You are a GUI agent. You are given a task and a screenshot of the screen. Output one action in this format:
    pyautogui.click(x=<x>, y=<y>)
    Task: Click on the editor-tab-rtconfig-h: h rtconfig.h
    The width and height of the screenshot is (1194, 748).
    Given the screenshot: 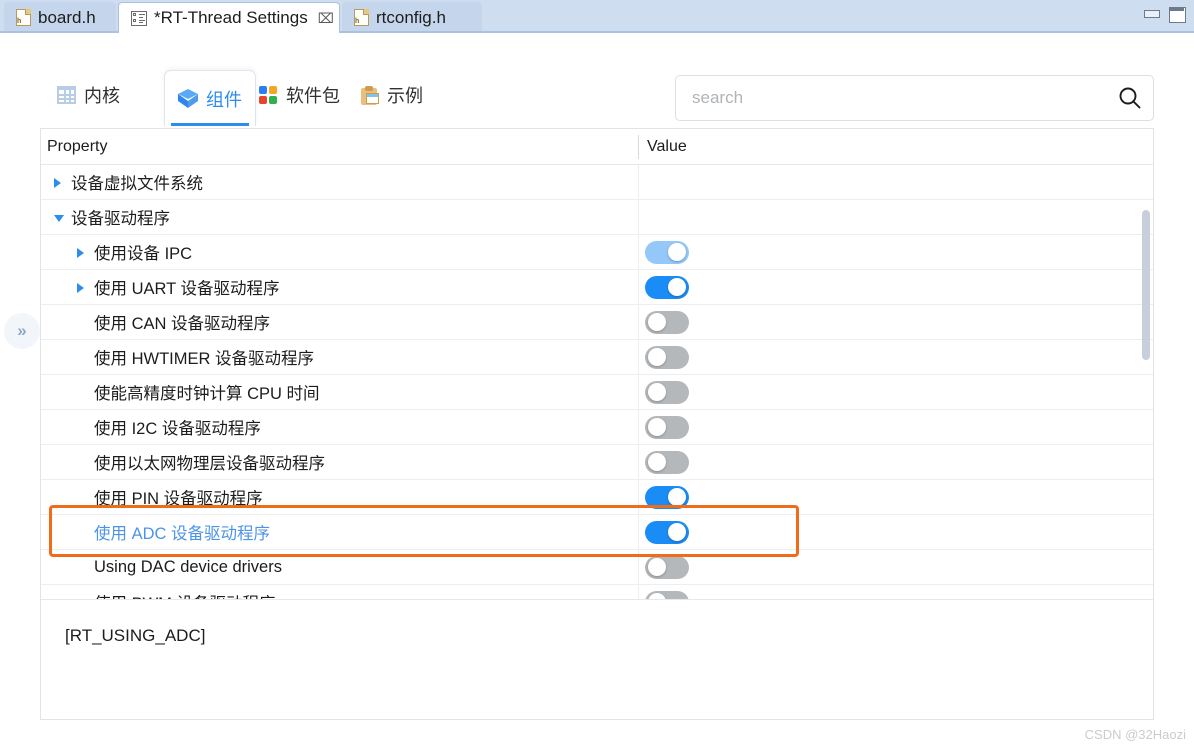 What is the action you would take?
    pyautogui.click(x=412, y=17)
    